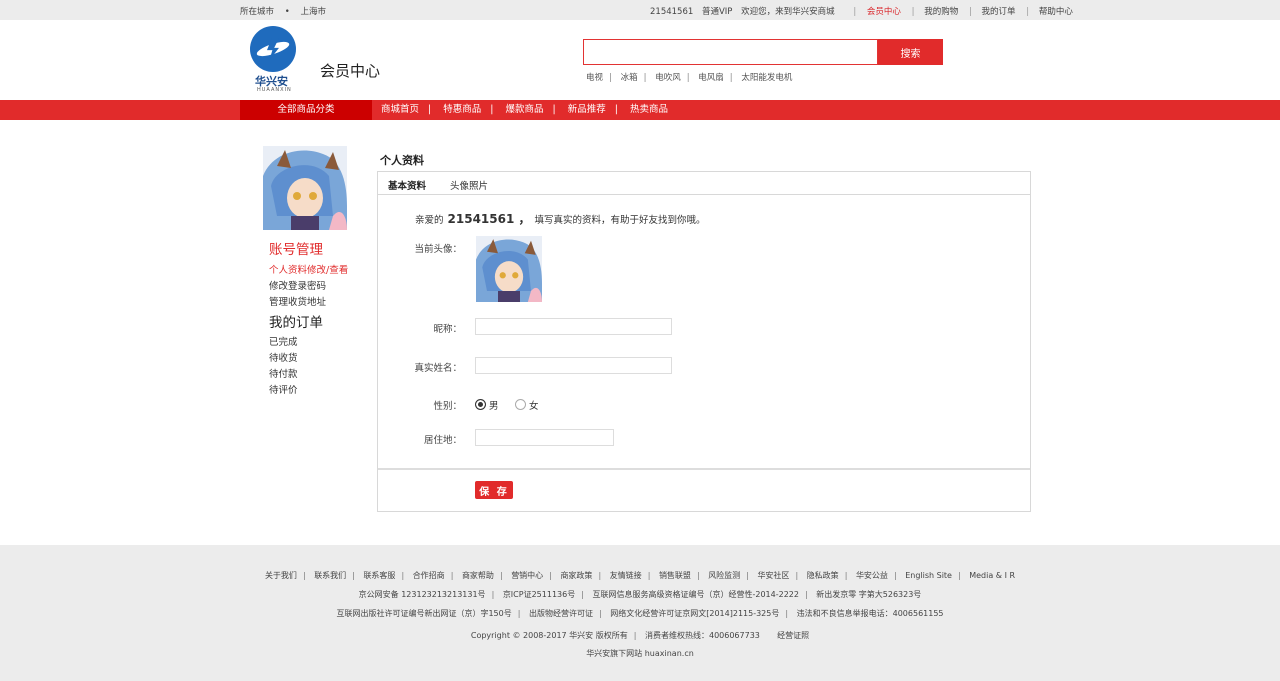 The width and height of the screenshot is (1280, 681). What do you see at coordinates (447, 406) in the screenshot?
I see `label-gender: 性别：` at bounding box center [447, 406].